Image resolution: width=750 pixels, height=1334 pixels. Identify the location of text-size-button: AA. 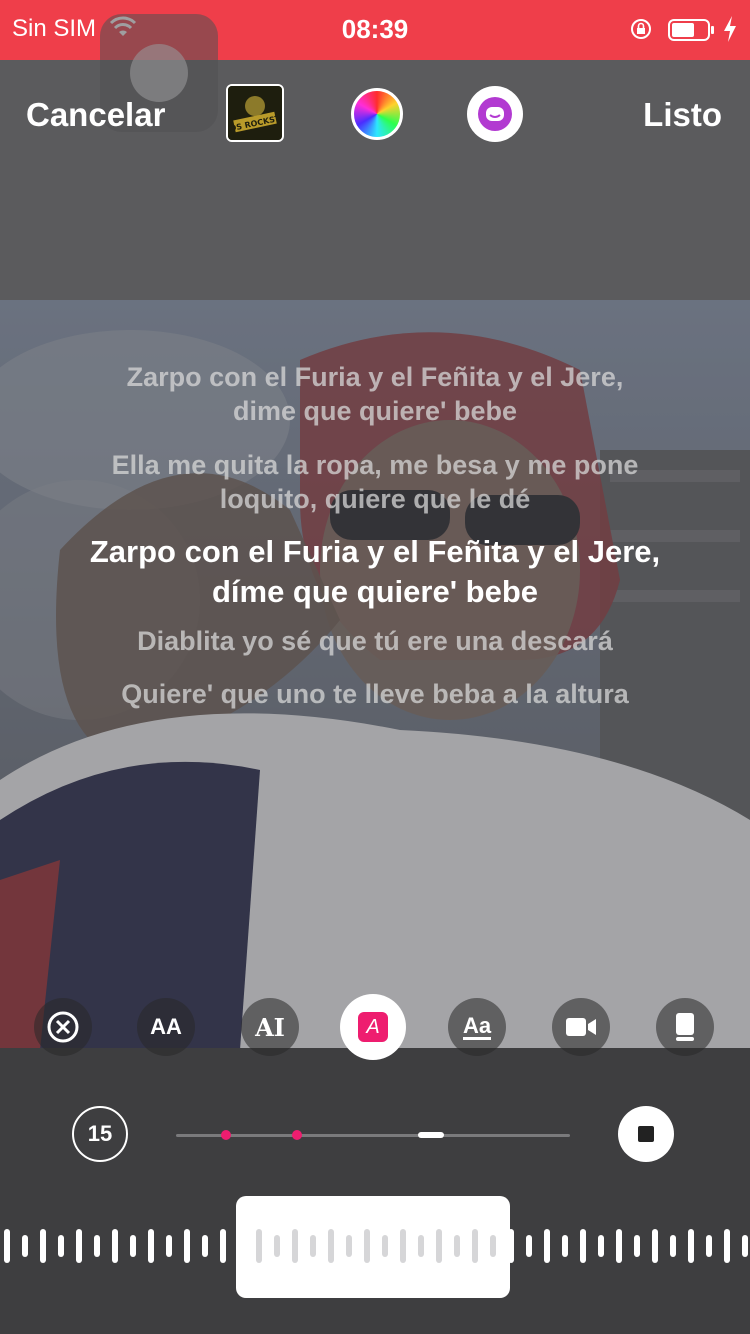
(166, 1027).